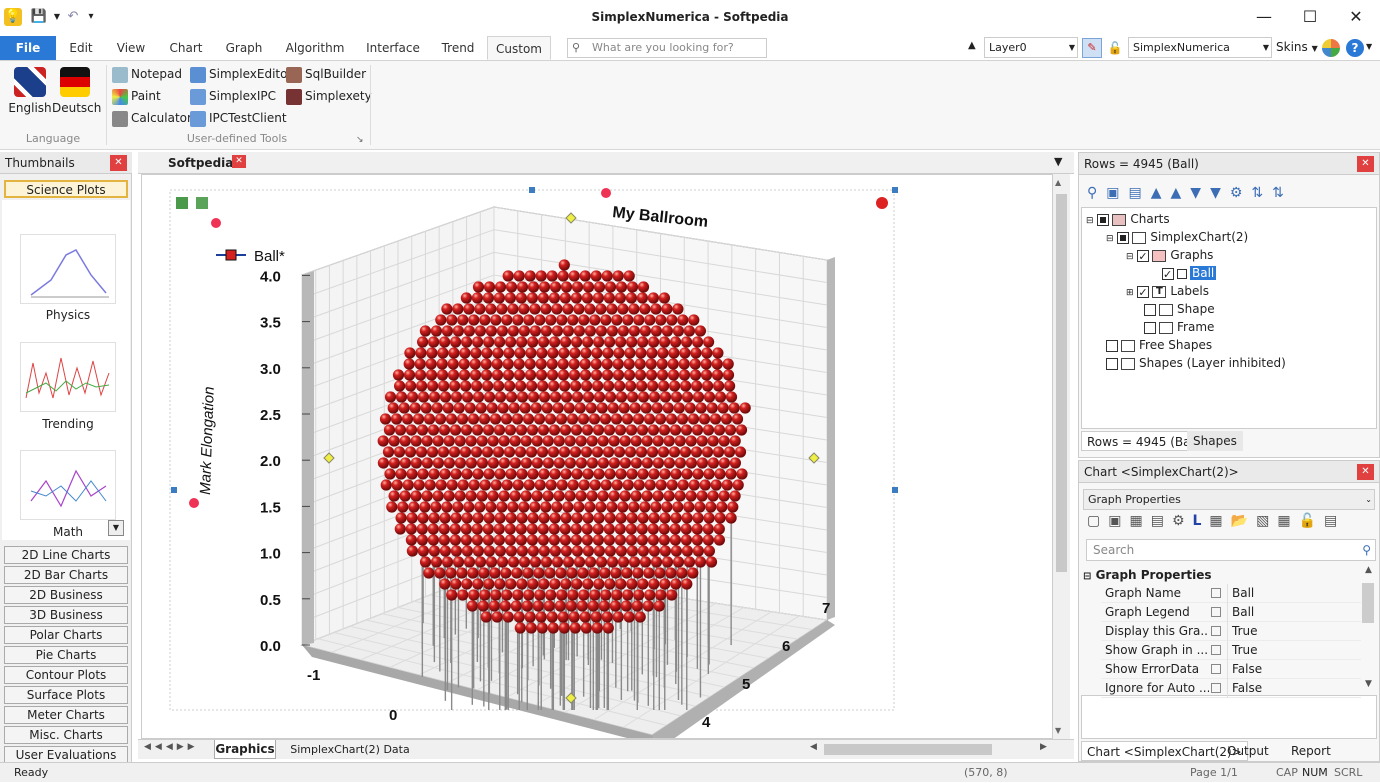 The image size is (1380, 783). What do you see at coordinates (1043, 747) in the screenshot?
I see `scroll-right-icon: ▶` at bounding box center [1043, 747].